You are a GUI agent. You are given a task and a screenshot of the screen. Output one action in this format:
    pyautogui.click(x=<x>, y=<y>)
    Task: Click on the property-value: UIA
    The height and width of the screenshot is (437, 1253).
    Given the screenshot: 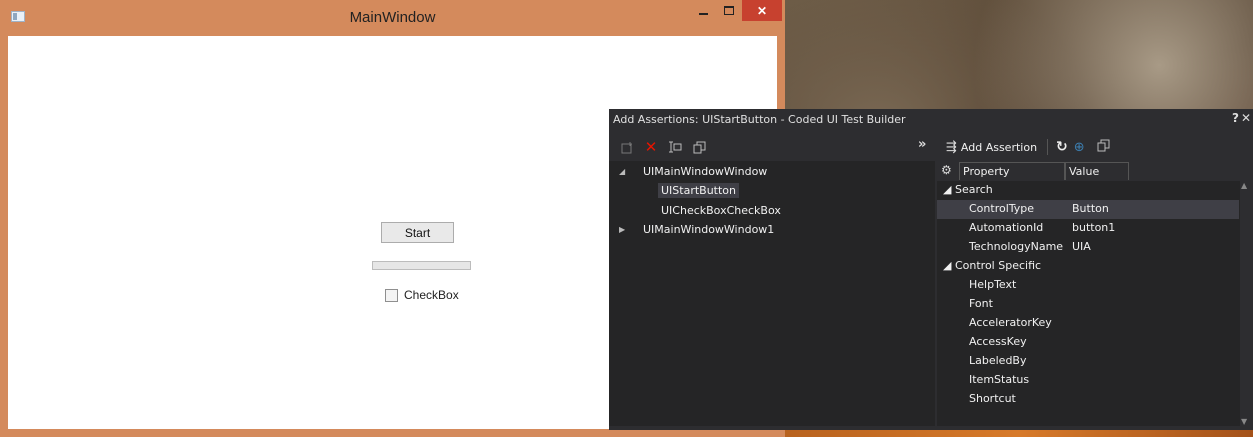 What is the action you would take?
    pyautogui.click(x=1081, y=246)
    